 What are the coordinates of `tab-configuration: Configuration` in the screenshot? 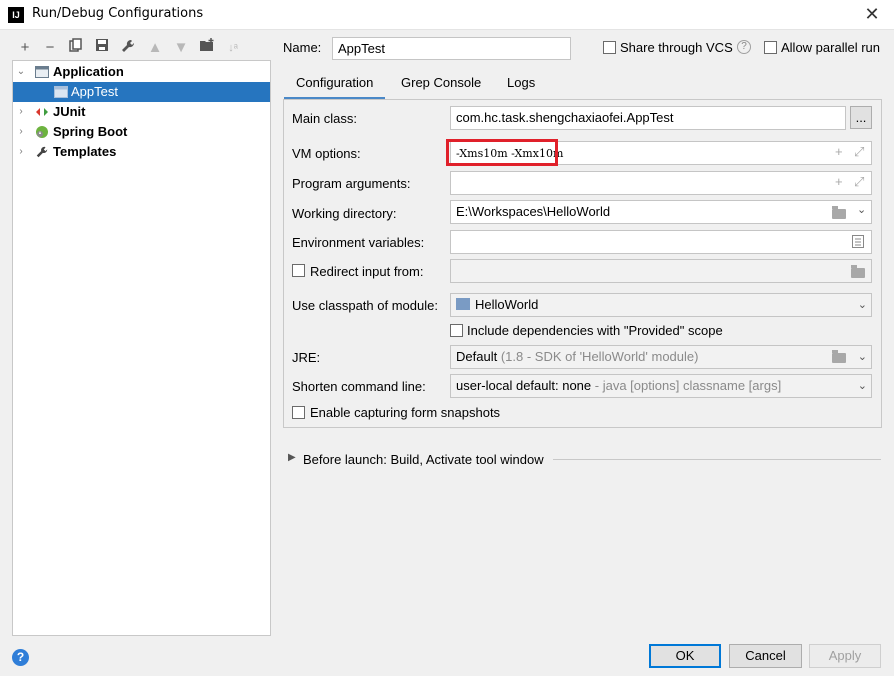 It's located at (335, 85).